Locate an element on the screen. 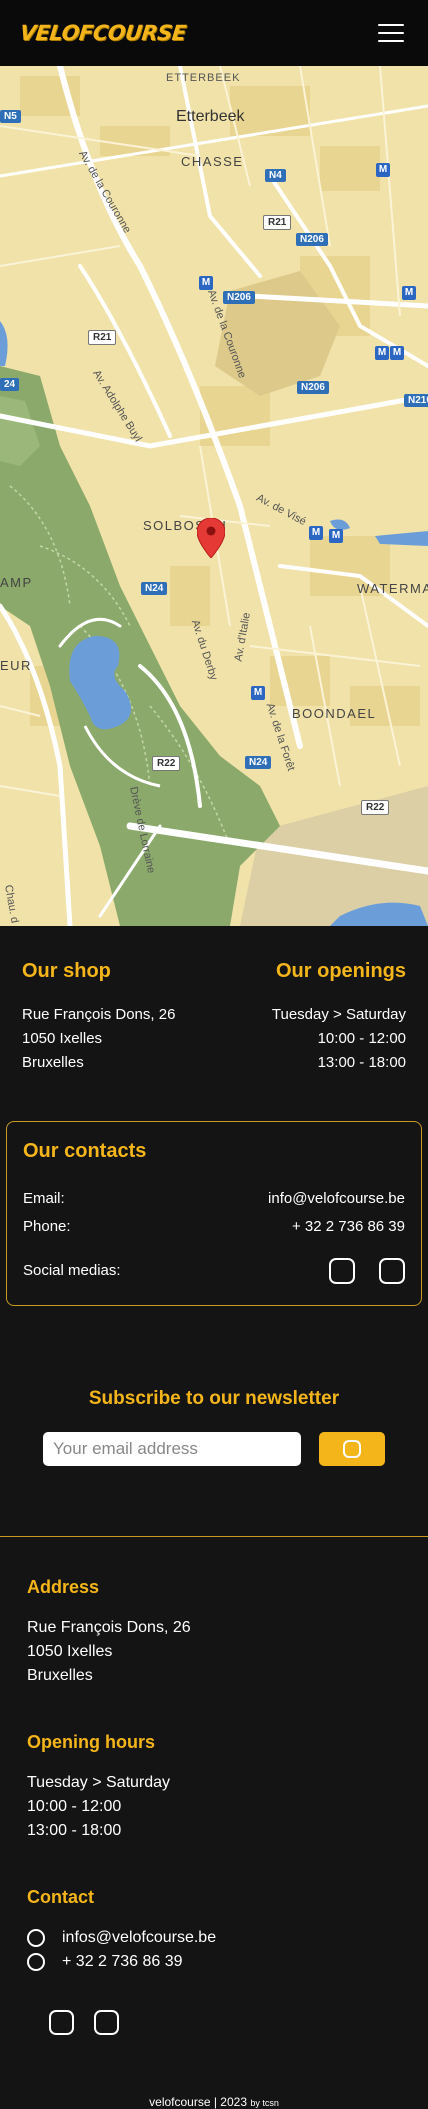 The height and width of the screenshot is (2109, 428). footer-phone-row: + 32 2 736 86 39 is located at coordinates (214, 1962).